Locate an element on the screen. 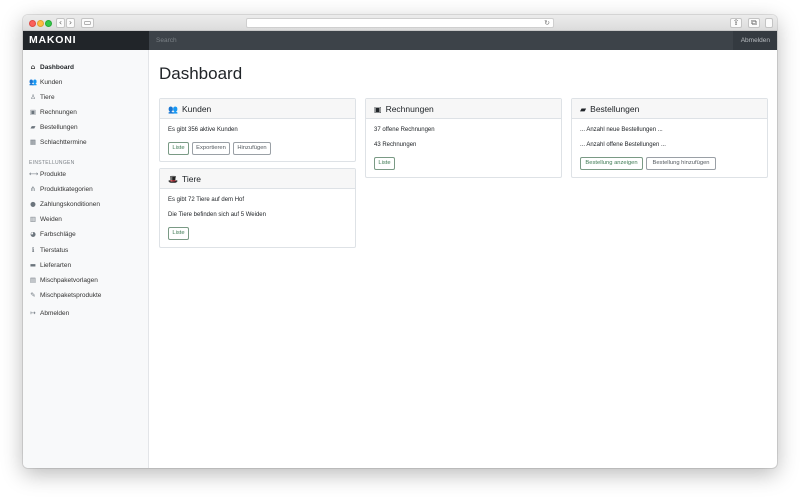  sign-out-icon: ↦ is located at coordinates (33, 313).